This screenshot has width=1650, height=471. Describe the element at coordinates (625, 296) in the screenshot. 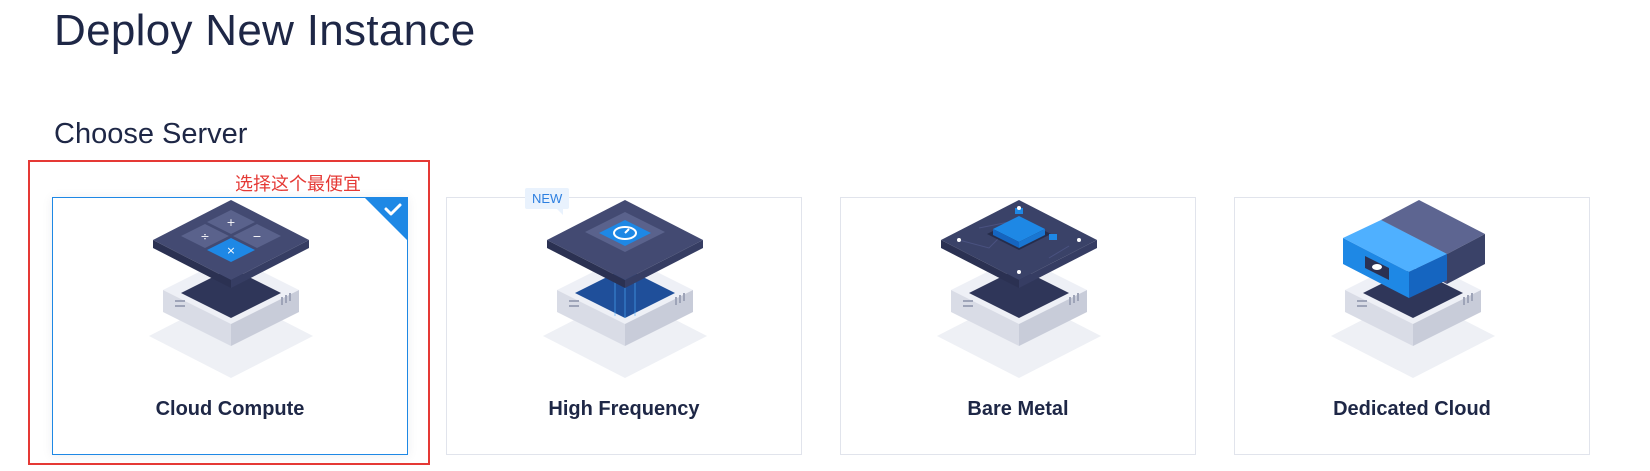

I see `gauge-server-icon` at that location.